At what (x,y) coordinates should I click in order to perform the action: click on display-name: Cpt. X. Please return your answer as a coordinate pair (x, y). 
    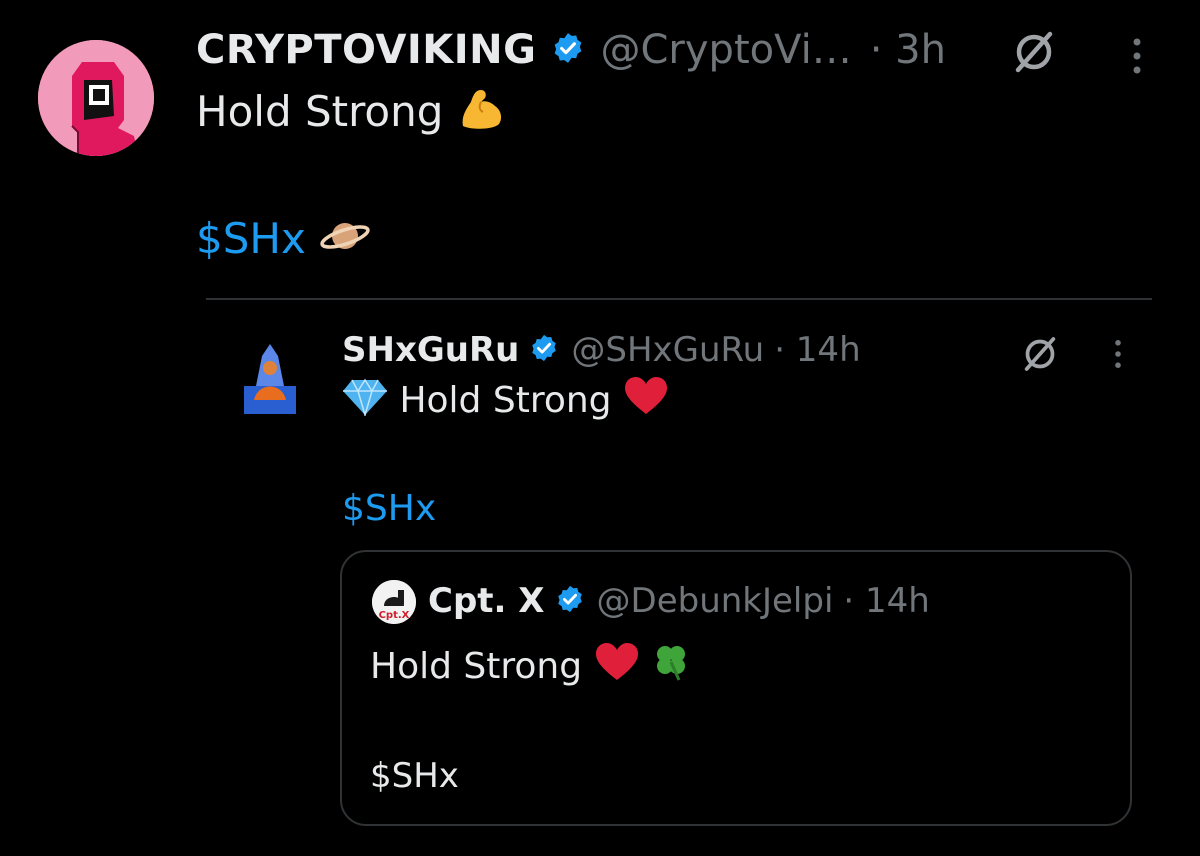
    Looking at the image, I should click on (486, 601).